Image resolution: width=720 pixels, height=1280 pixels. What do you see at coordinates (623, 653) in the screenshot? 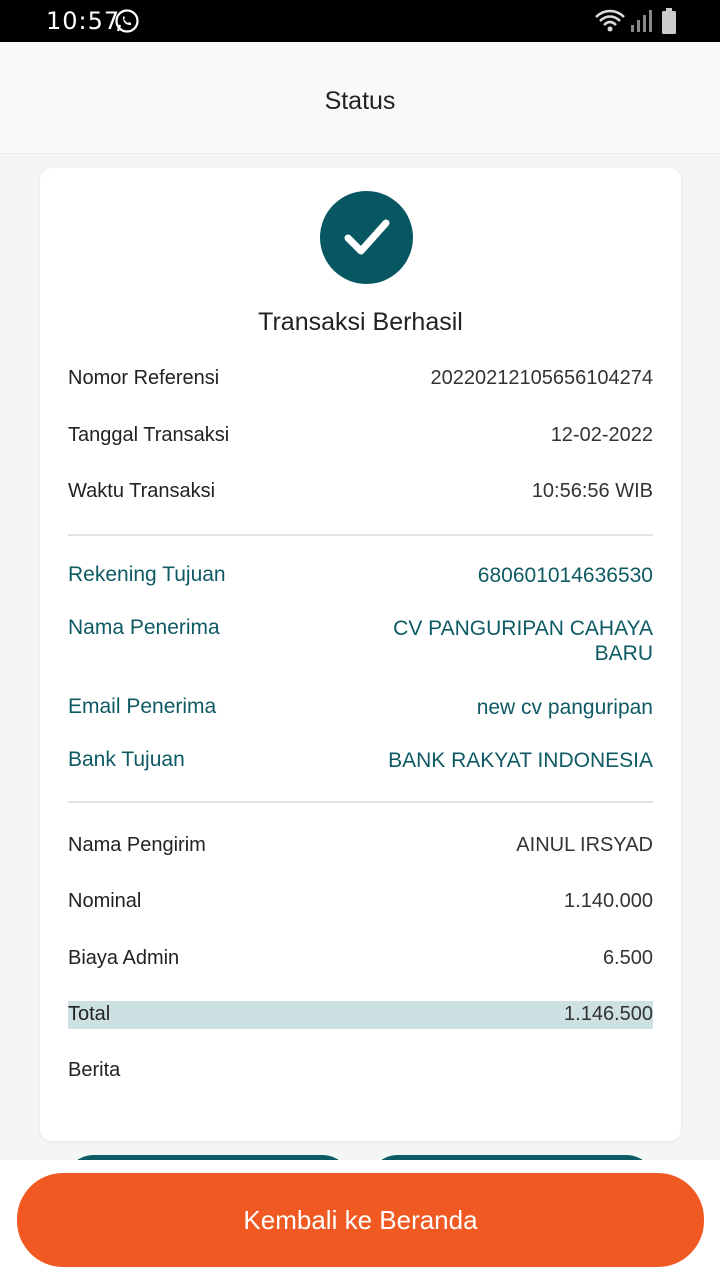
I see `recipient-name-line2: BARU` at bounding box center [623, 653].